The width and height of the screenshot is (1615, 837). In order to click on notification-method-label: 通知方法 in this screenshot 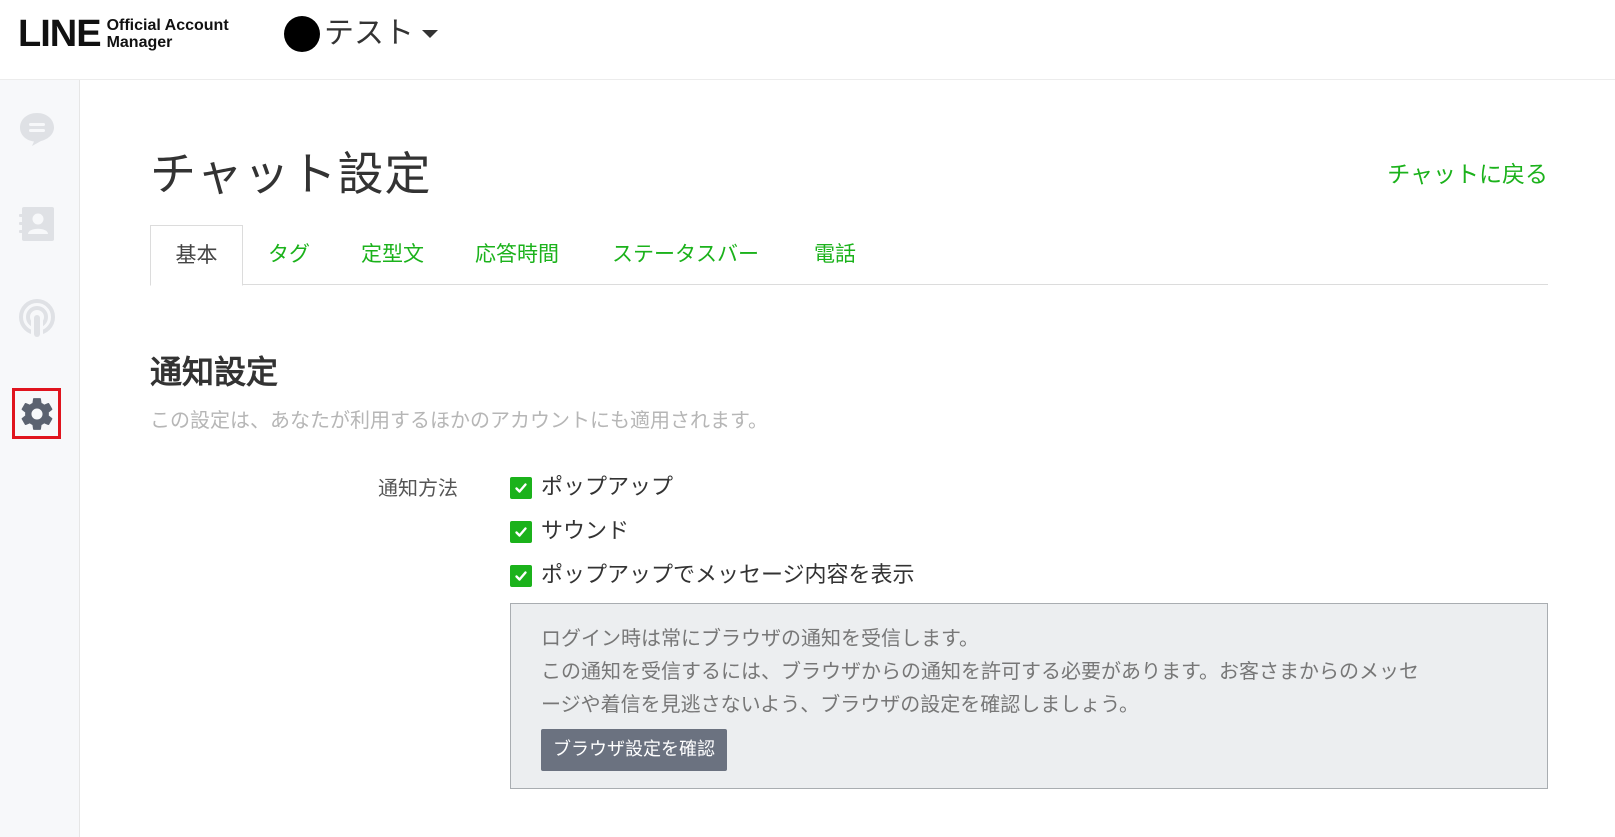, I will do `click(418, 488)`.